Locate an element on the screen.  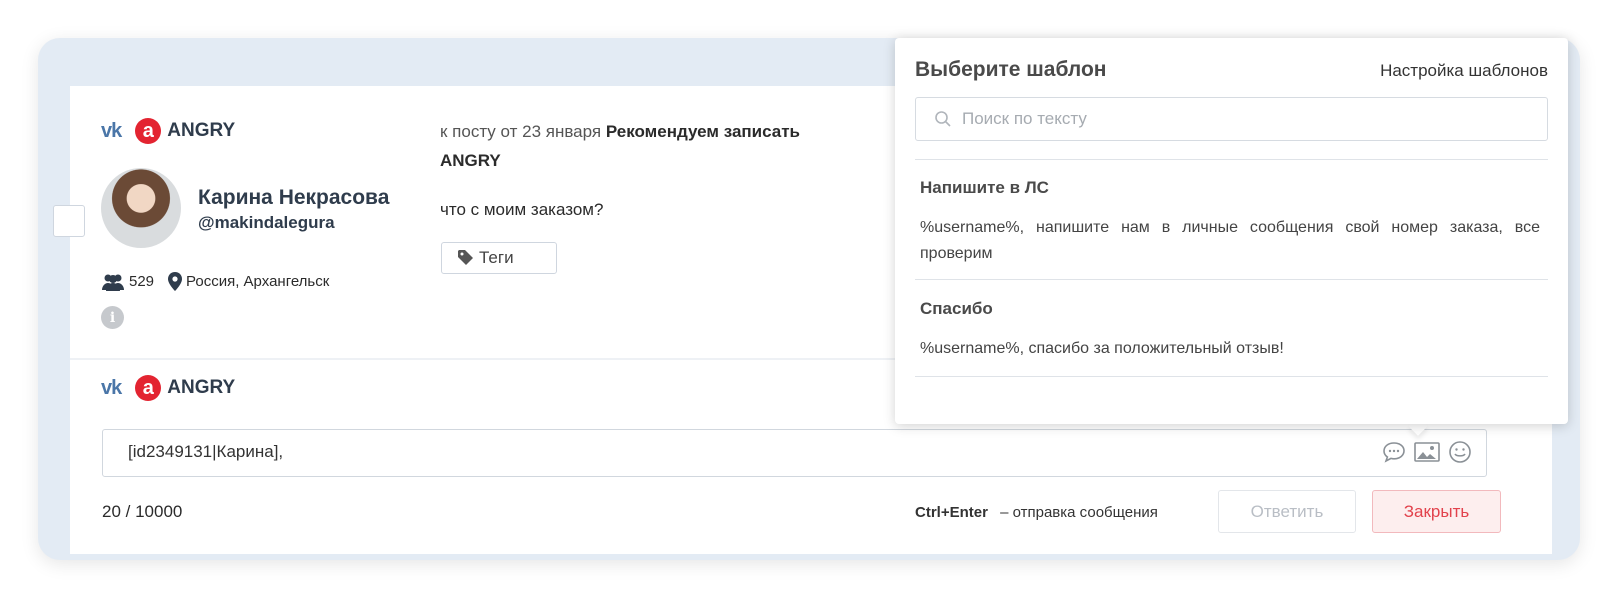
reply-input: [id2349131|Карина], is located at coordinates (794, 453).